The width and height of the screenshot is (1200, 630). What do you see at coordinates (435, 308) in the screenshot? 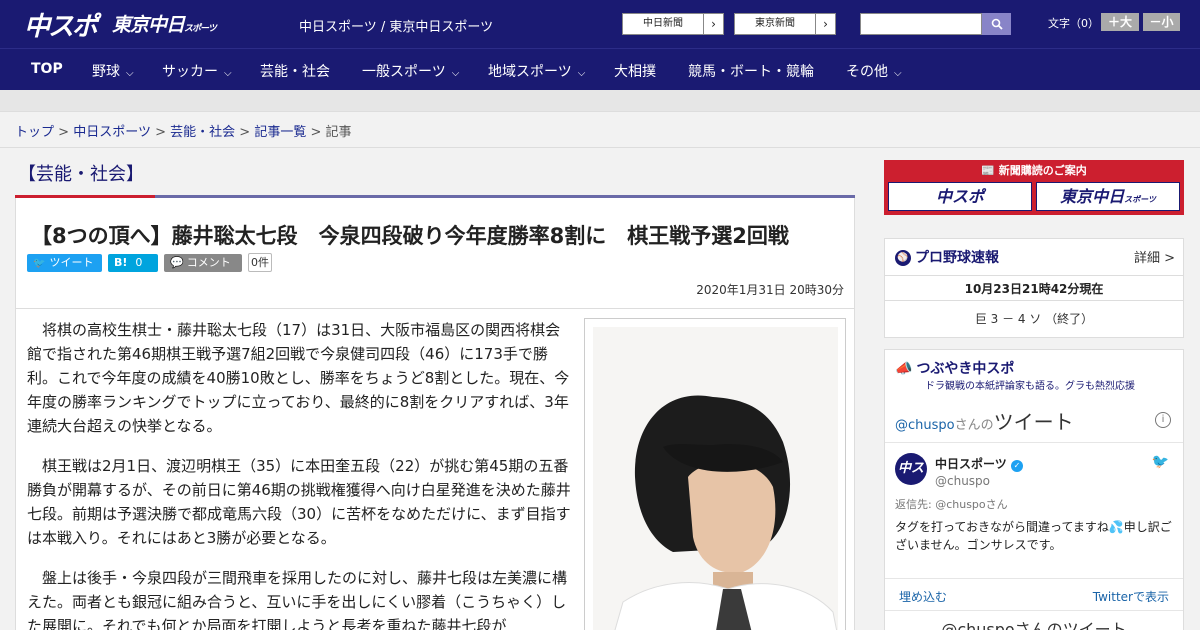
I see `article-divider` at bounding box center [435, 308].